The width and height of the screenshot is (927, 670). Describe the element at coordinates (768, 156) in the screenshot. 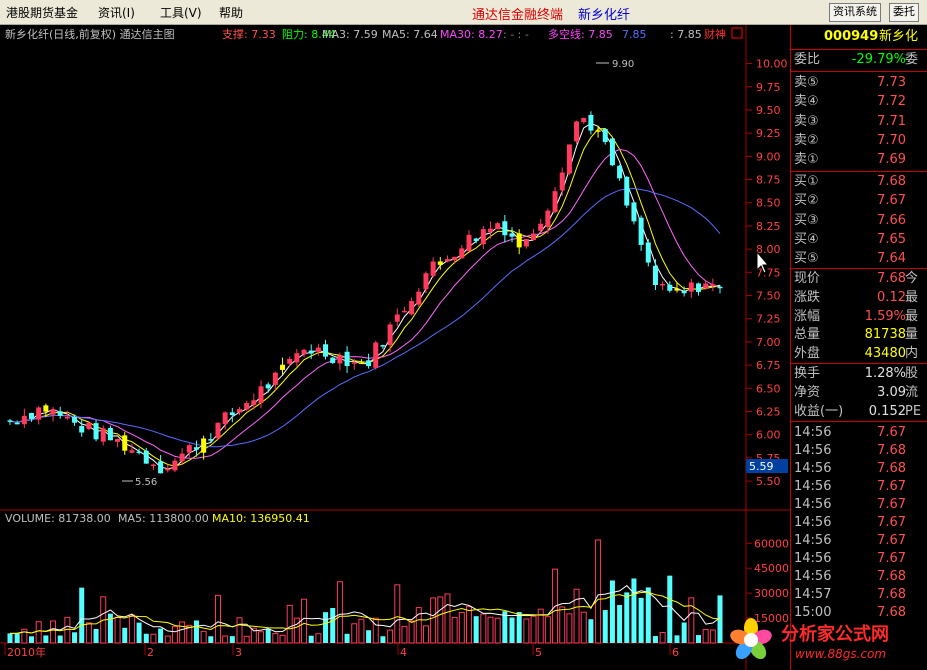

I see `price-tick-label: 9.00` at that location.